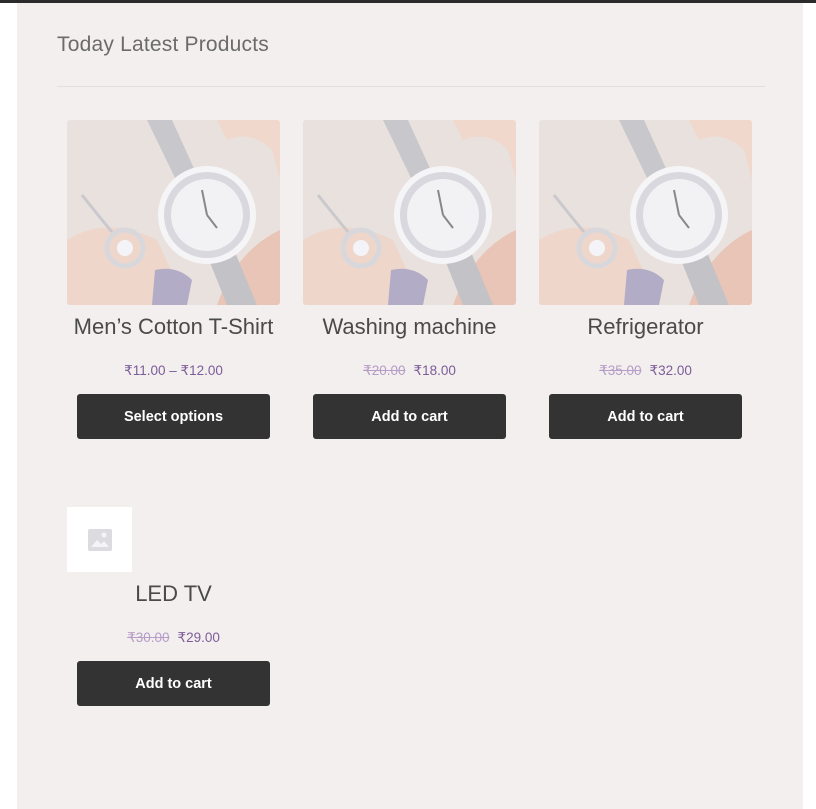 This screenshot has width=816, height=809. What do you see at coordinates (645, 327) in the screenshot?
I see `product-title: Refrigerator` at bounding box center [645, 327].